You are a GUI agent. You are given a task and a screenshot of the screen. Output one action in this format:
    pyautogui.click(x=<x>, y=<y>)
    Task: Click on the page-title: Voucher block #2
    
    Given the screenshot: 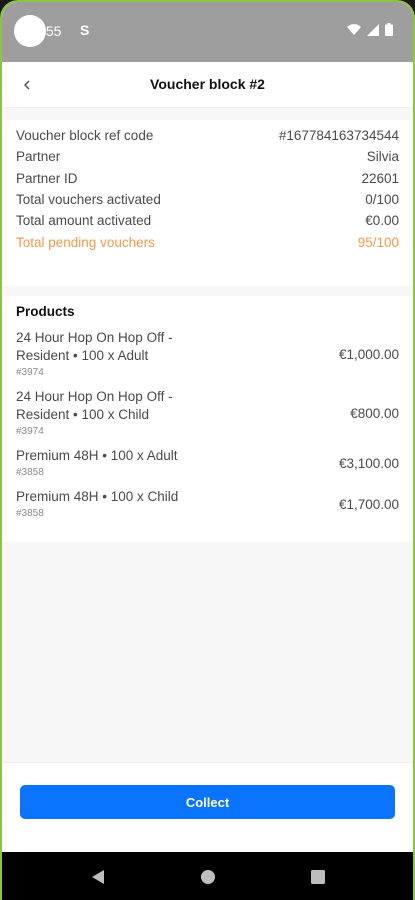 What is the action you would take?
    pyautogui.click(x=207, y=84)
    